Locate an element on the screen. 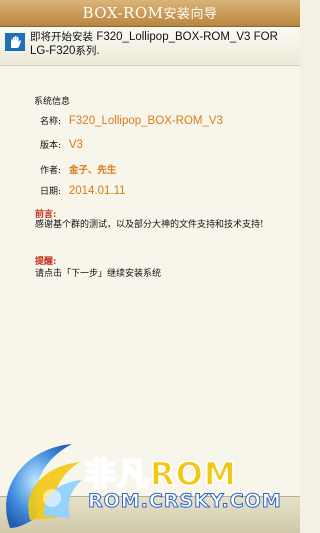 This screenshot has width=320, height=533. brand-domain: ROM.CRSKY.COM is located at coordinates (185, 501).